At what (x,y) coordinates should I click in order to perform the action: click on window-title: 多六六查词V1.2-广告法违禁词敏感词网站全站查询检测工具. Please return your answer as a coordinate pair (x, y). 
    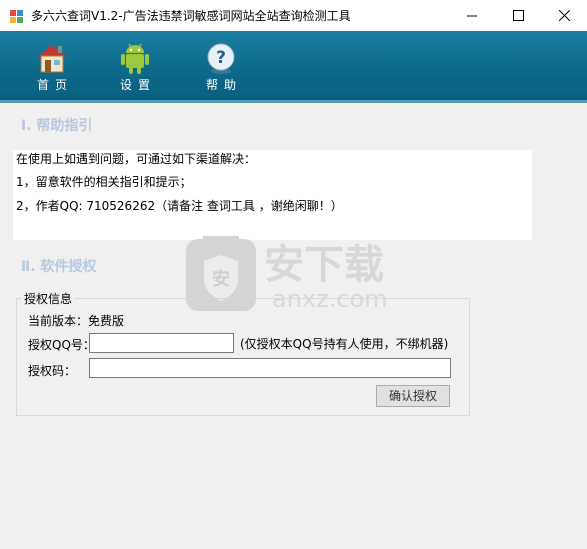
    Looking at the image, I should click on (191, 16).